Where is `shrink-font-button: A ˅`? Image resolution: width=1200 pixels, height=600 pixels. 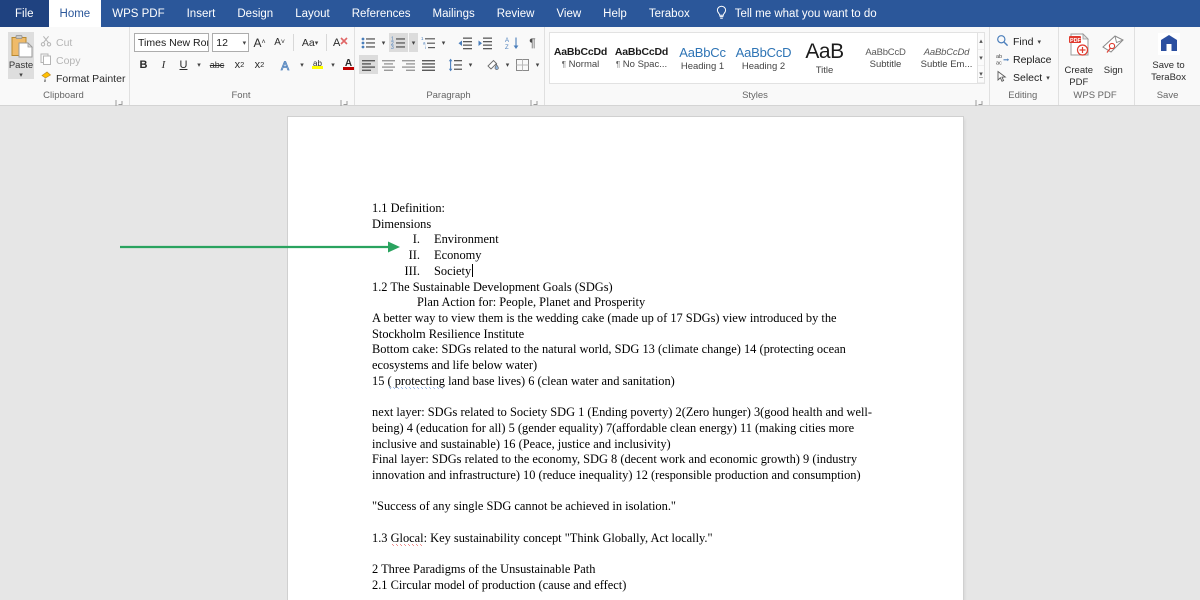
shrink-font-button: A ˅ is located at coordinates (279, 42).